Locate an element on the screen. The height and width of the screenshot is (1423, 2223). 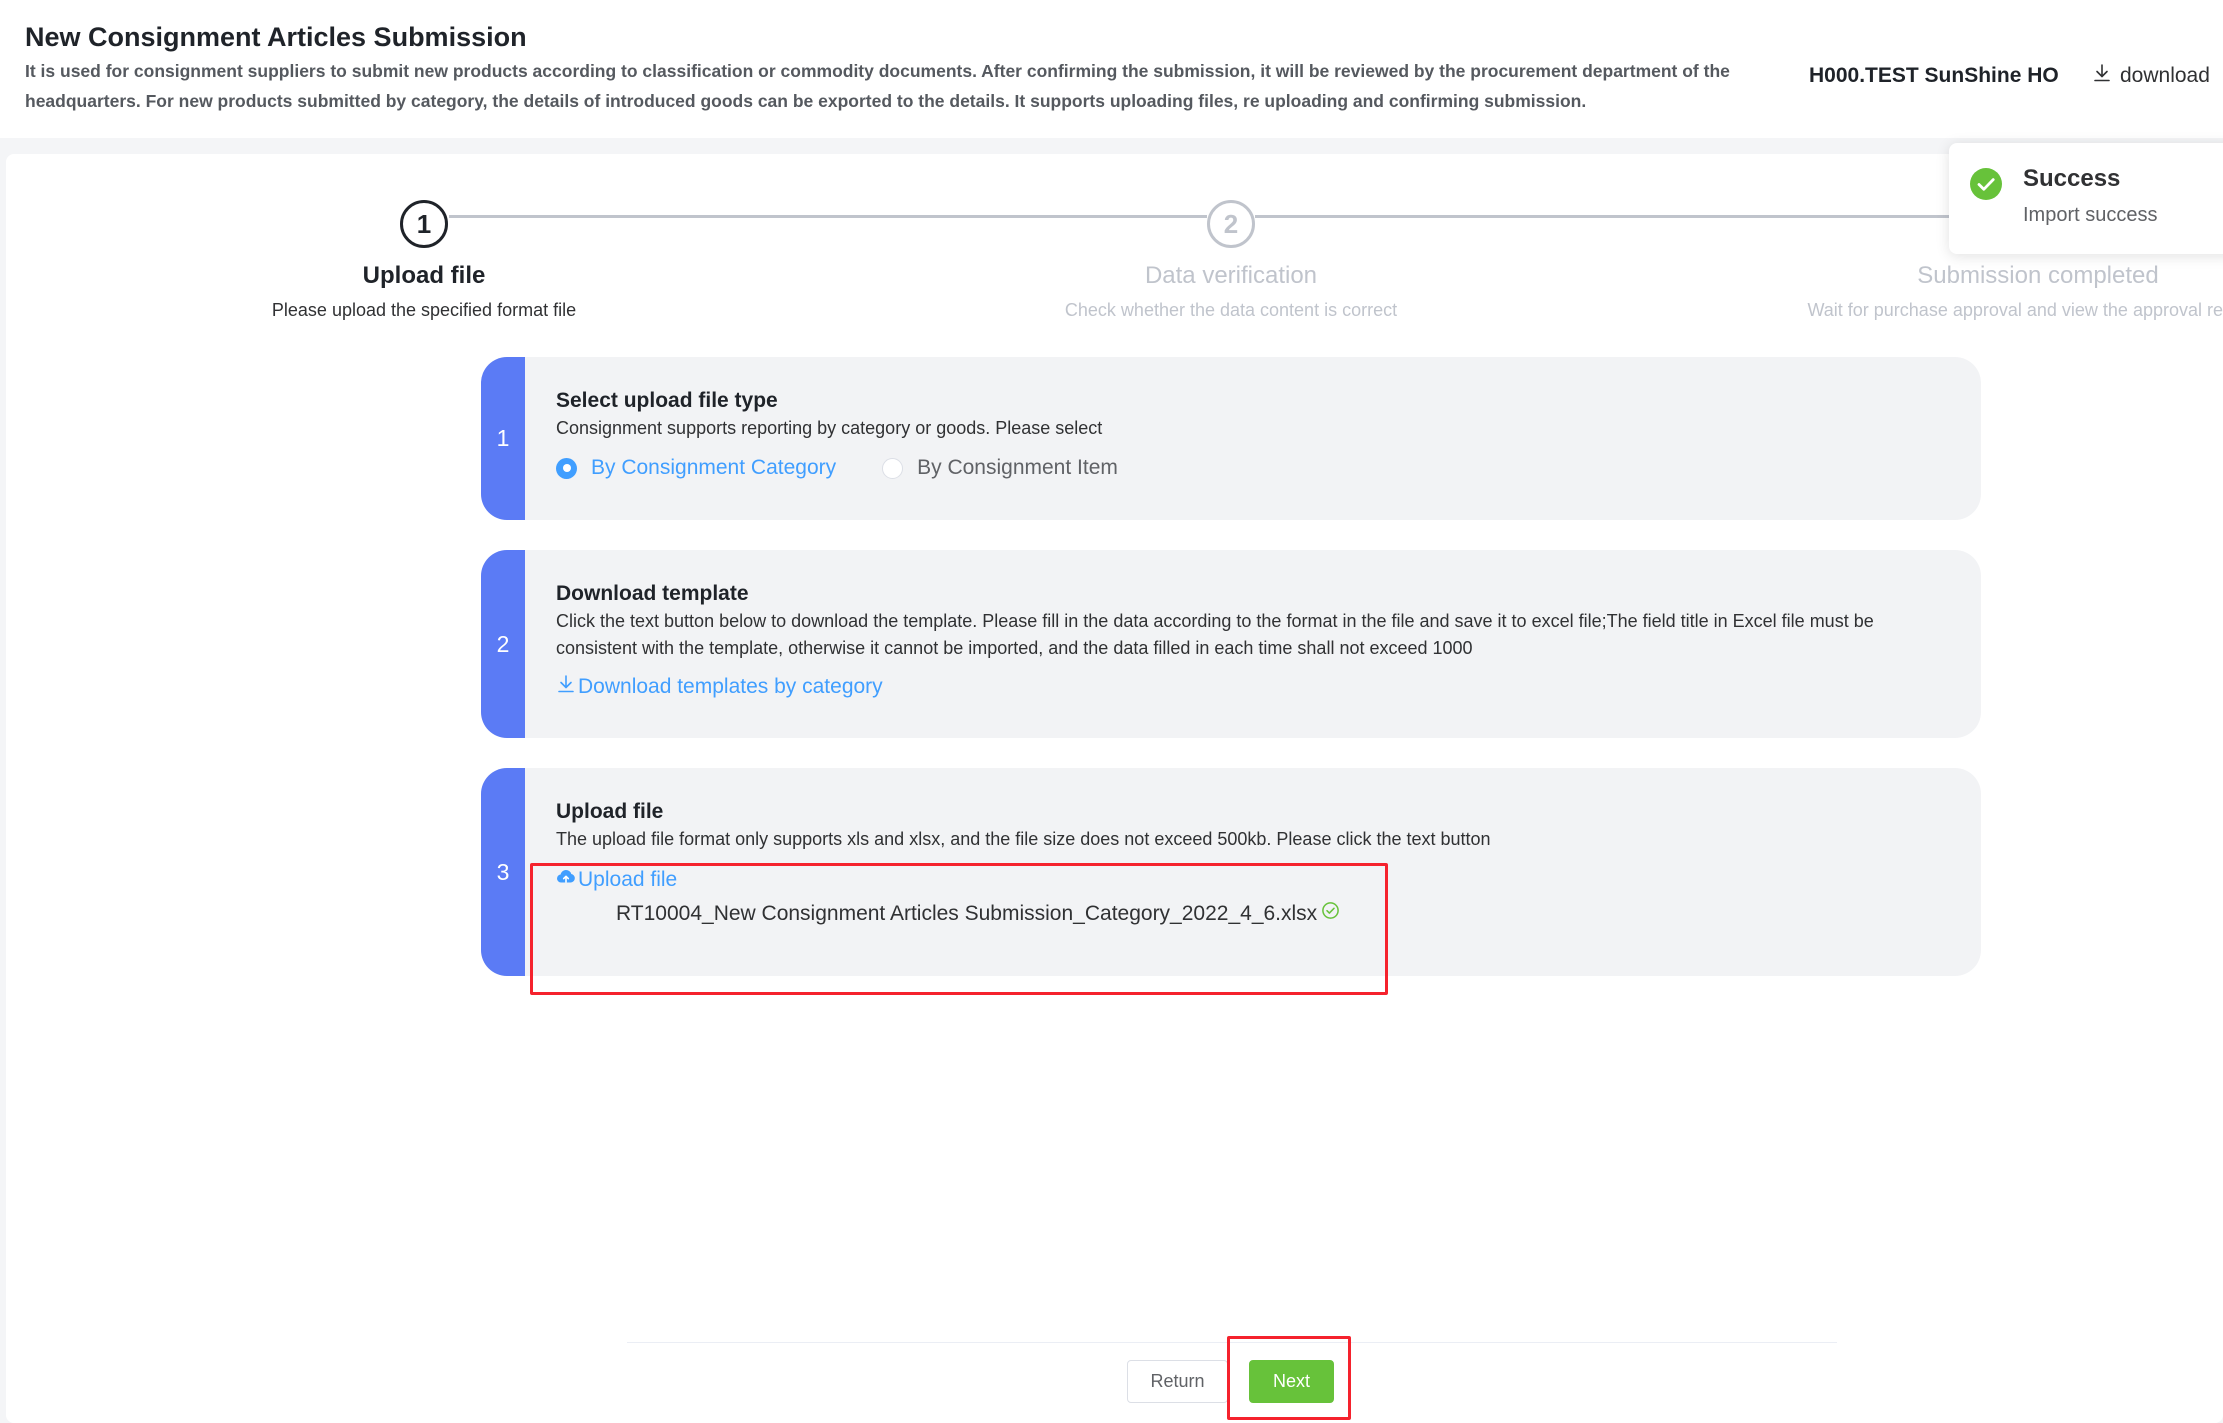
radio-by-item: By Consignment Item is located at coordinates (1000, 468).